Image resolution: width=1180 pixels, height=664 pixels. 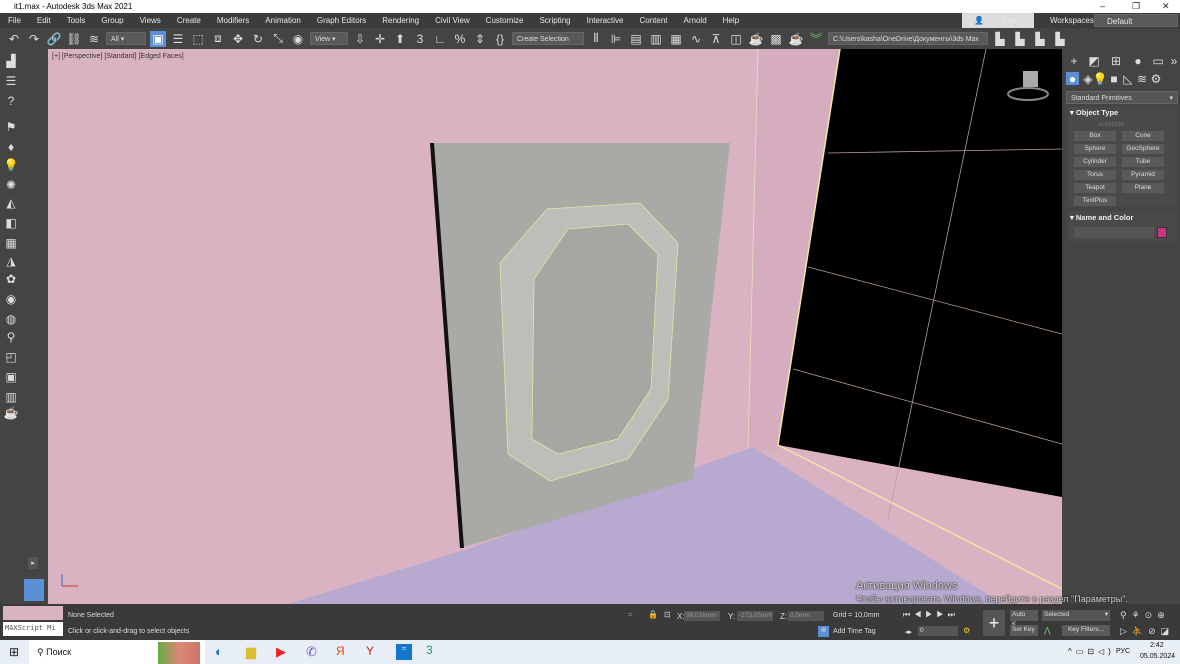 What do you see at coordinates (1116, 61) in the screenshot?
I see `hierarchy-tab-icon: ⊞` at bounding box center [1116, 61].